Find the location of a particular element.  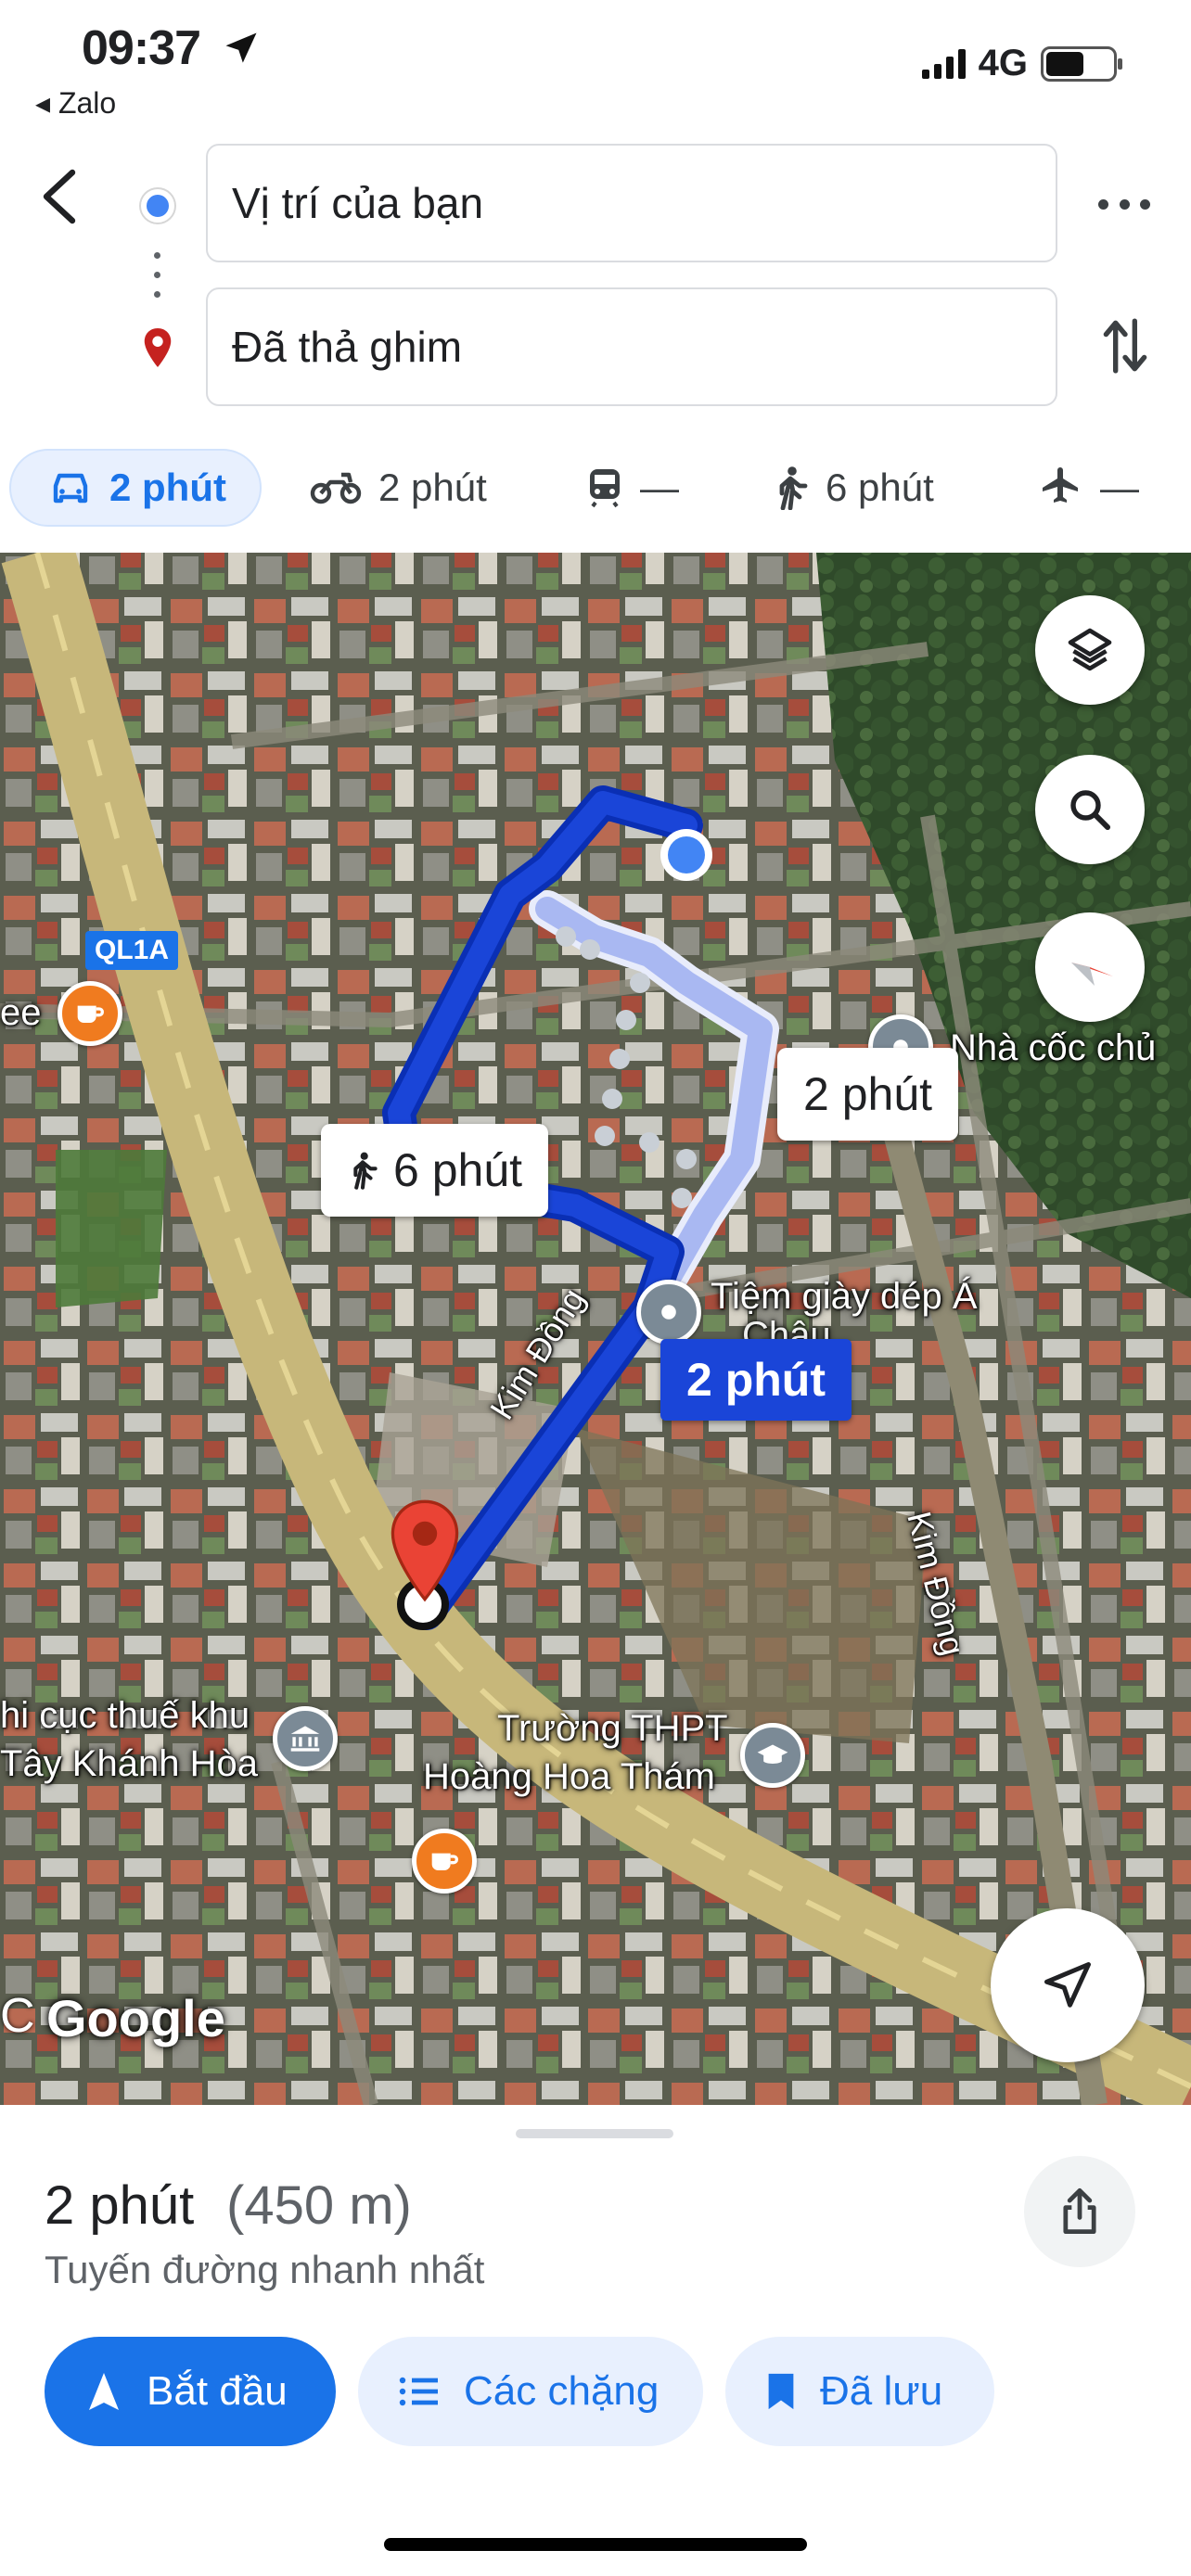

building-columns-icon is located at coordinates (305, 1739).